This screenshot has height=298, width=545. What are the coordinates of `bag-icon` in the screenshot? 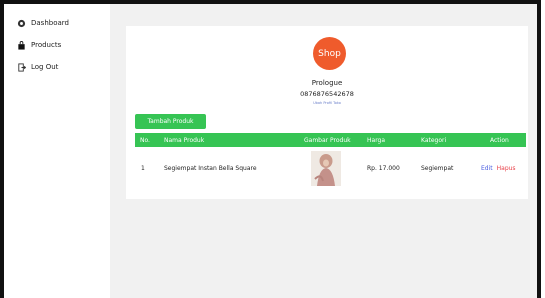 It's located at (21, 45).